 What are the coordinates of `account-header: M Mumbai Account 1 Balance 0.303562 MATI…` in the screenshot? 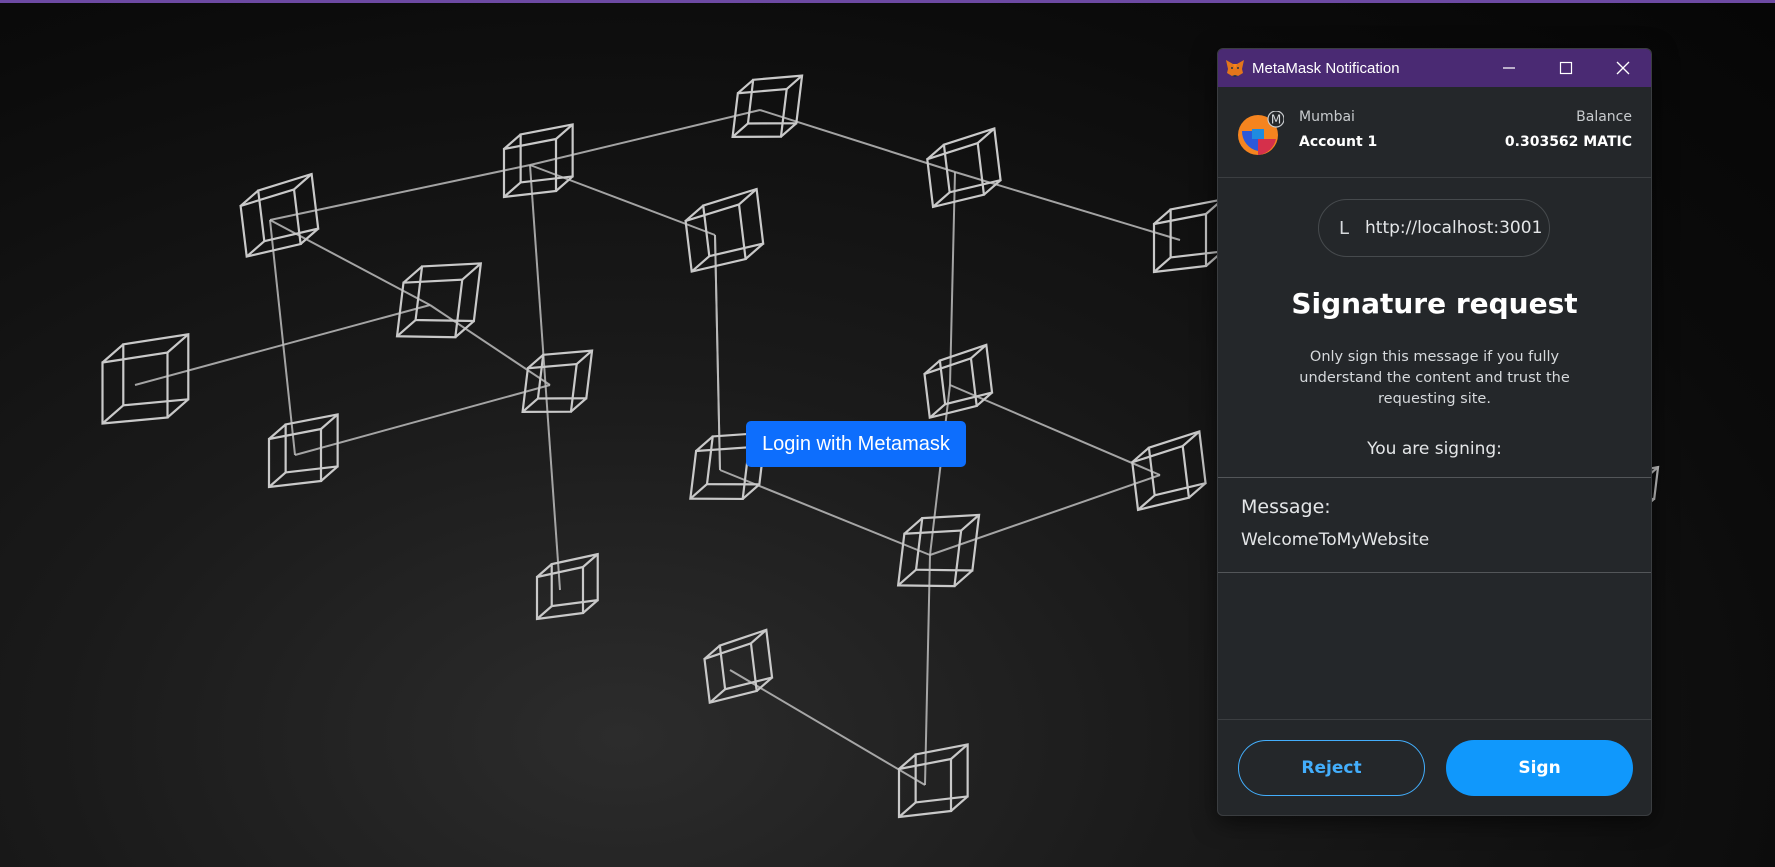 It's located at (1434, 132).